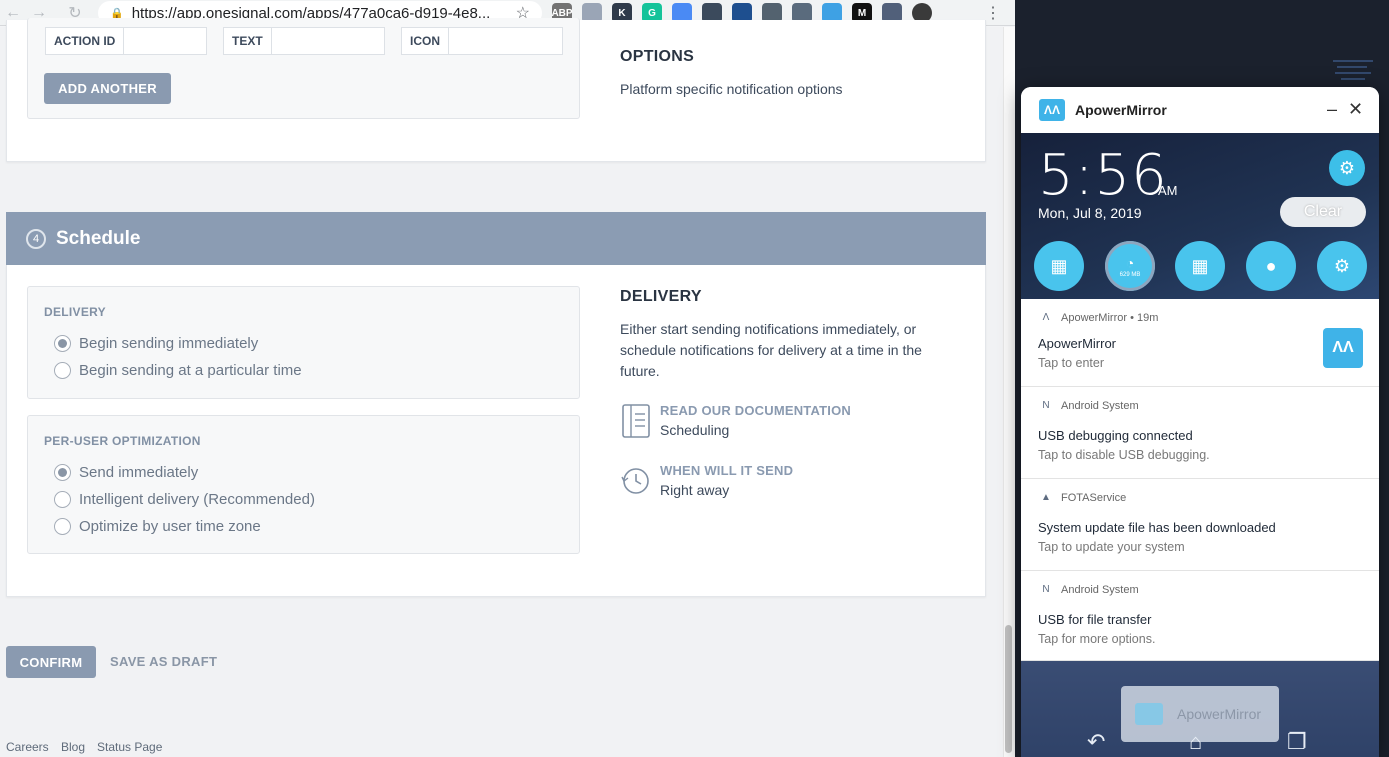  Describe the element at coordinates (1077, 343) in the screenshot. I see `notification-title: ApowerMirror` at that location.